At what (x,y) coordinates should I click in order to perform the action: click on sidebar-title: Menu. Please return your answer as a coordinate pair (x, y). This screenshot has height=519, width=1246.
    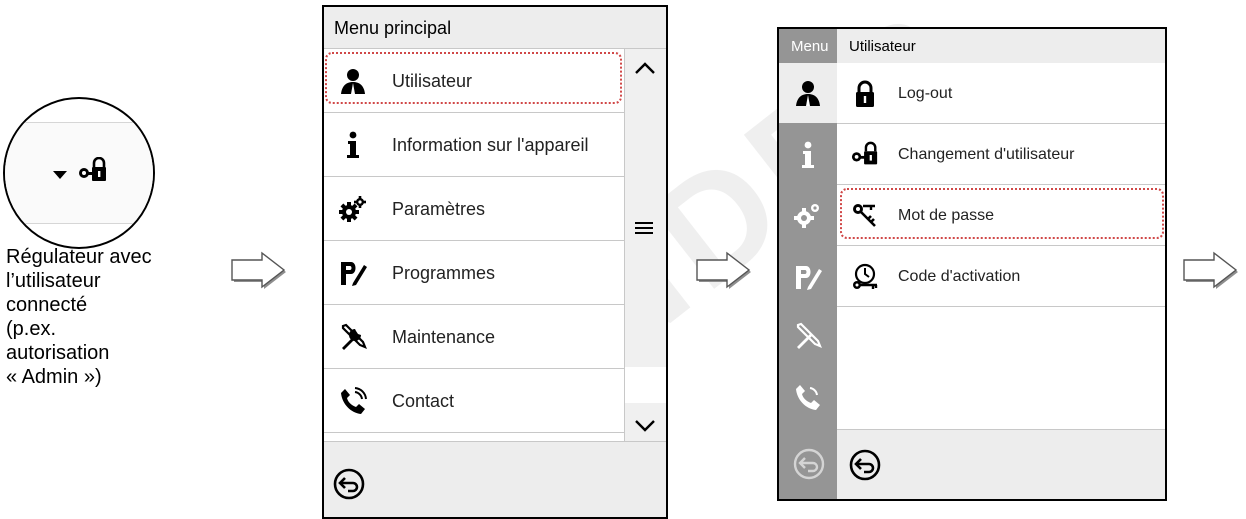
    Looking at the image, I should click on (810, 46).